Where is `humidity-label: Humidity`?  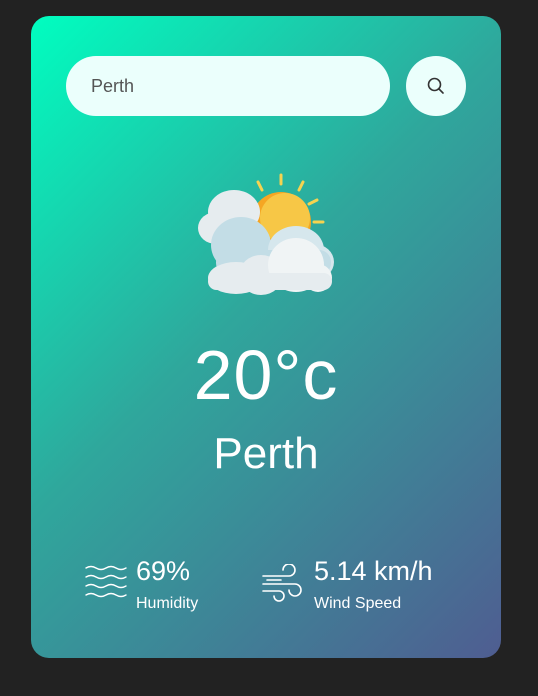
humidity-label: Humidity is located at coordinates (167, 603).